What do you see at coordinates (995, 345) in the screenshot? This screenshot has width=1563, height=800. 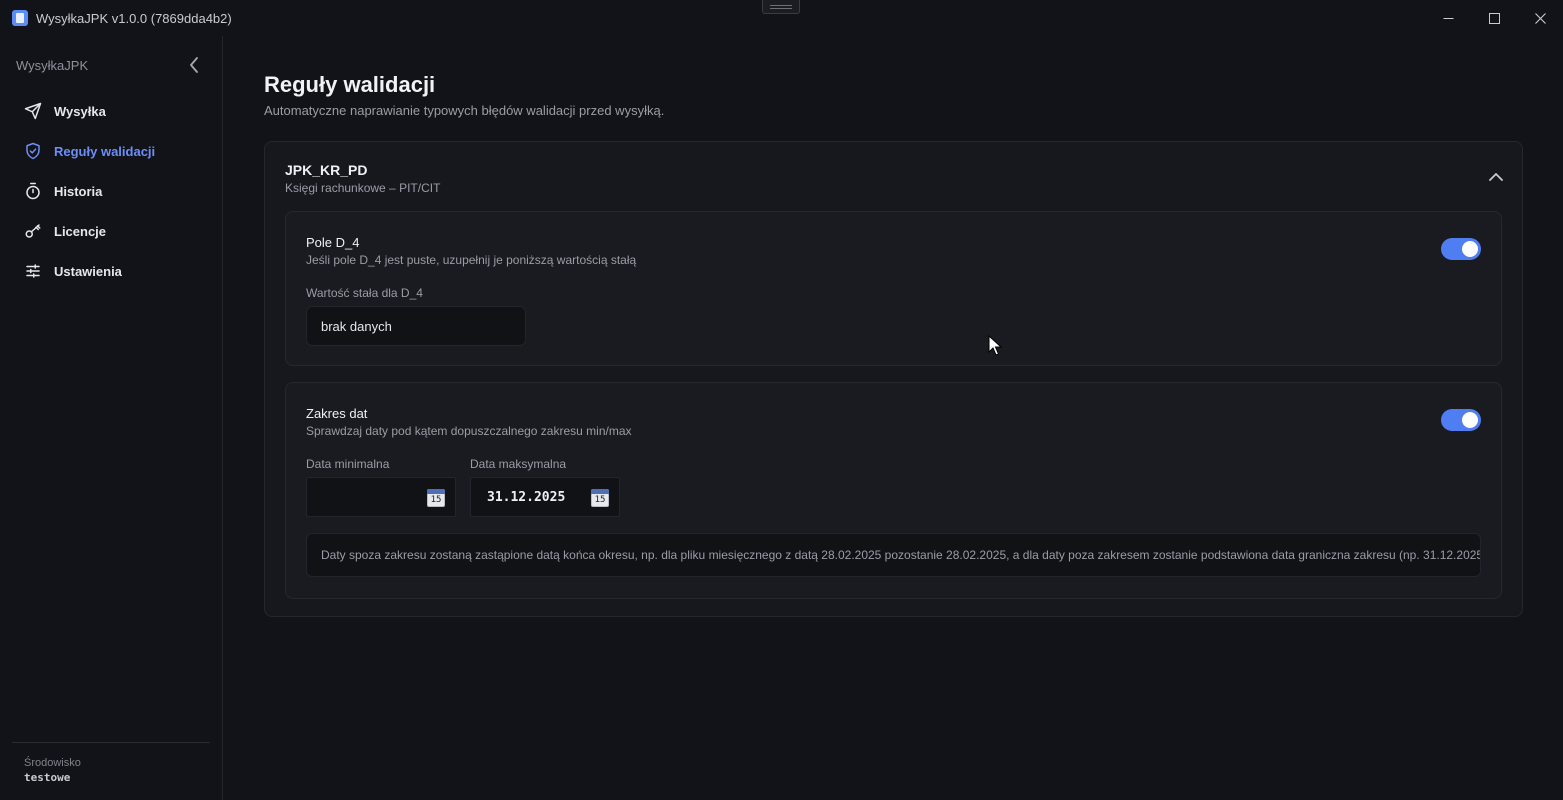 I see `mouse-cursor-icon` at bounding box center [995, 345].